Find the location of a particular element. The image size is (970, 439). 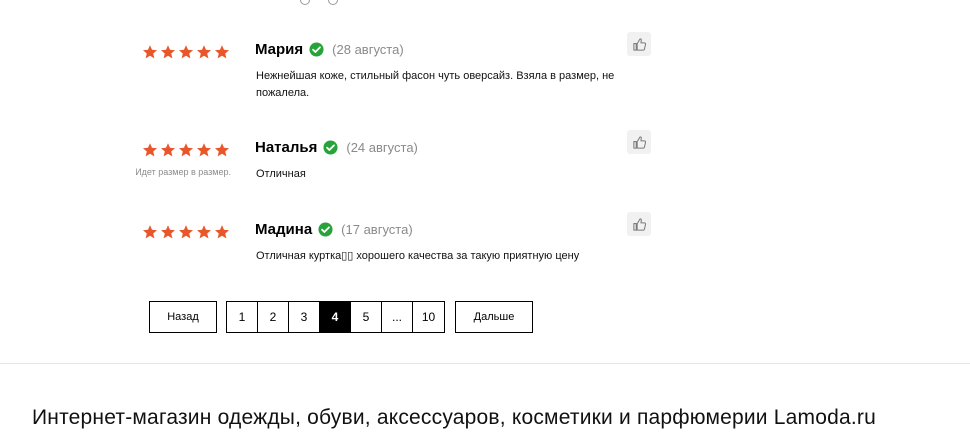

review-author: Наталья is located at coordinates (286, 147).